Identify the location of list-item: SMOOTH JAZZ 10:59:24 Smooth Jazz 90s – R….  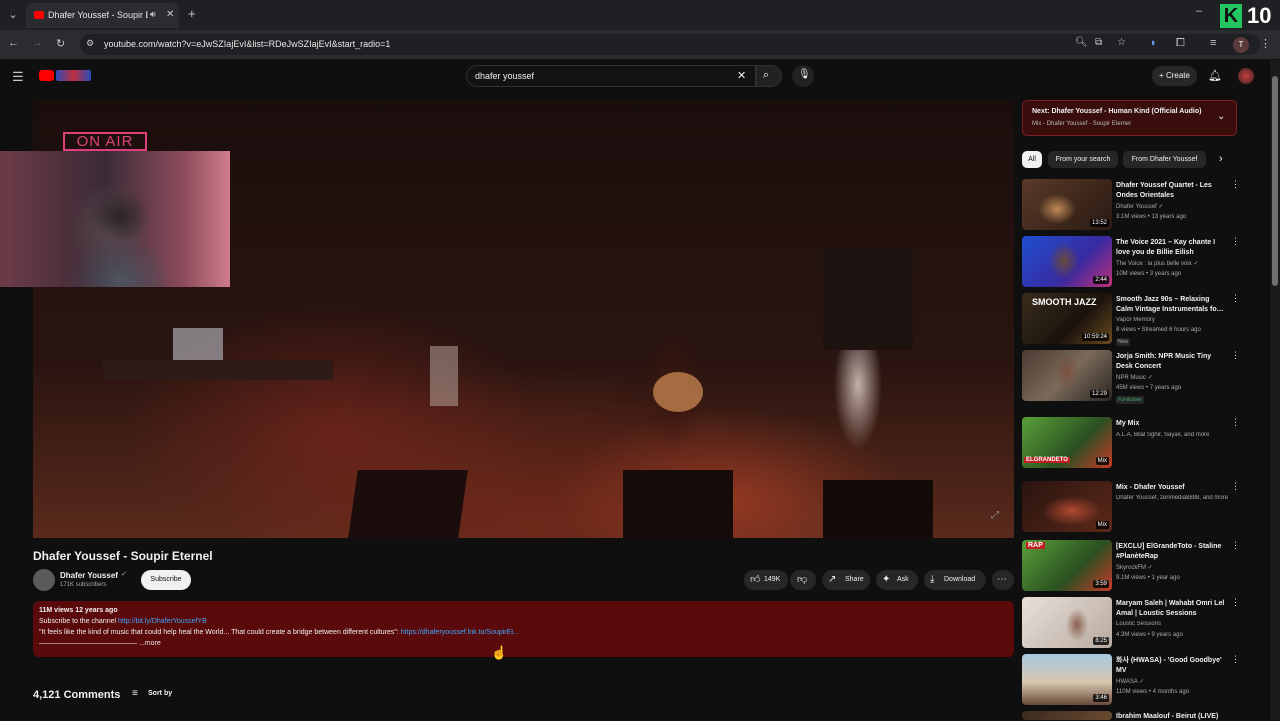
(1132, 319).